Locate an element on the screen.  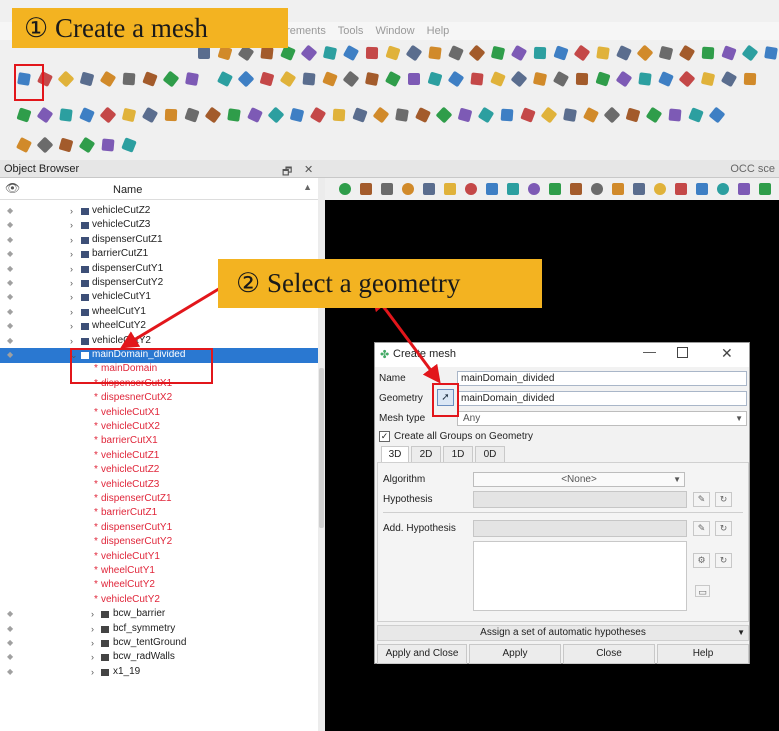
scrollbar-thumb is located at coordinates (321, 448).